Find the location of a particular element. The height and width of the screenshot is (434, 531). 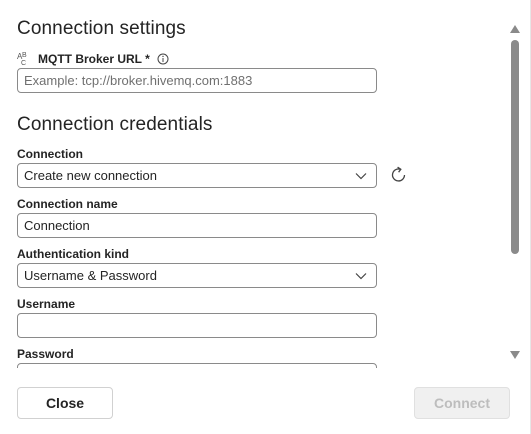

username-input is located at coordinates (197, 325).